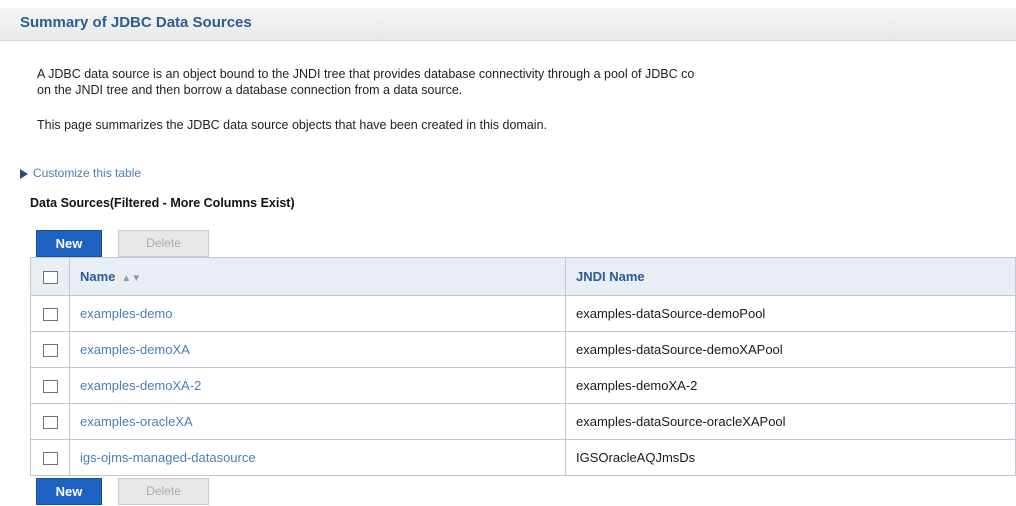  Describe the element at coordinates (317, 276) in the screenshot. I see `column-header-name: Name ▲▼` at that location.